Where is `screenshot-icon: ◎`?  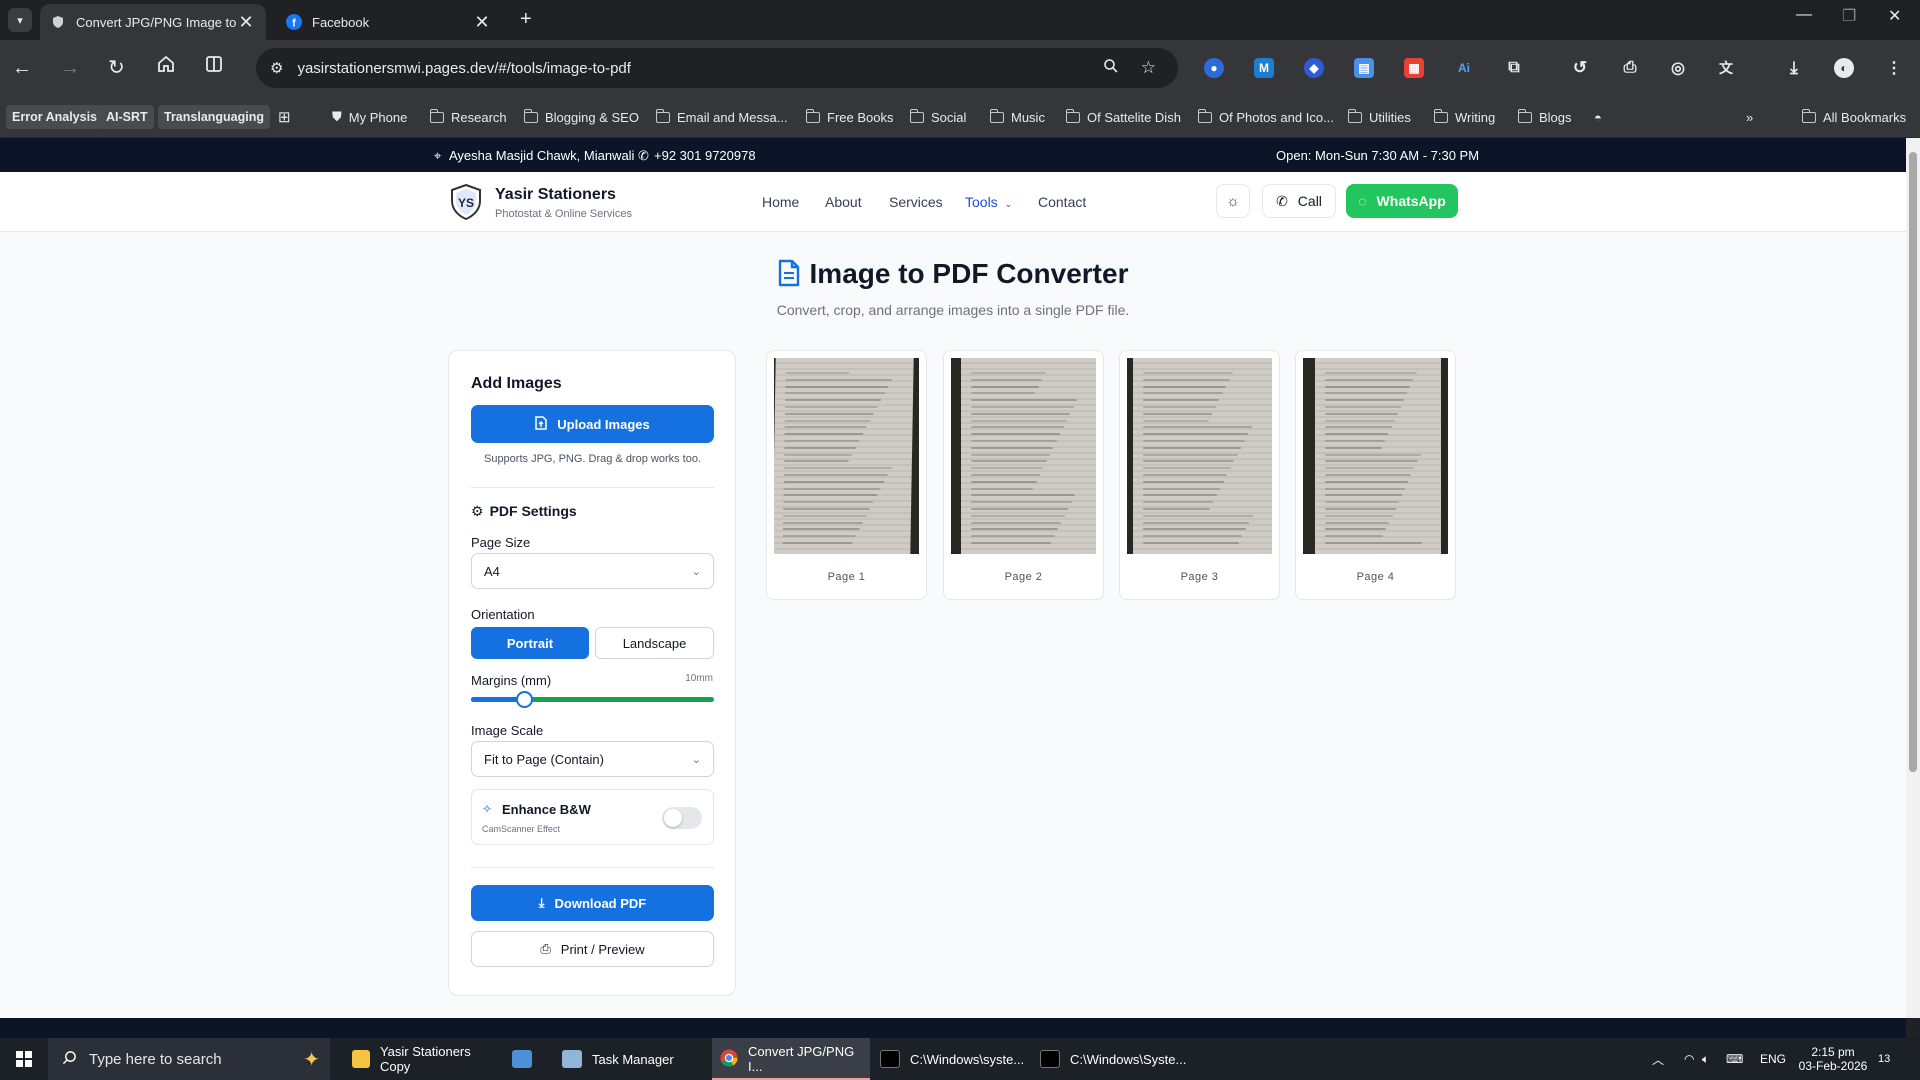
screenshot-icon: ◎ is located at coordinates (1678, 68).